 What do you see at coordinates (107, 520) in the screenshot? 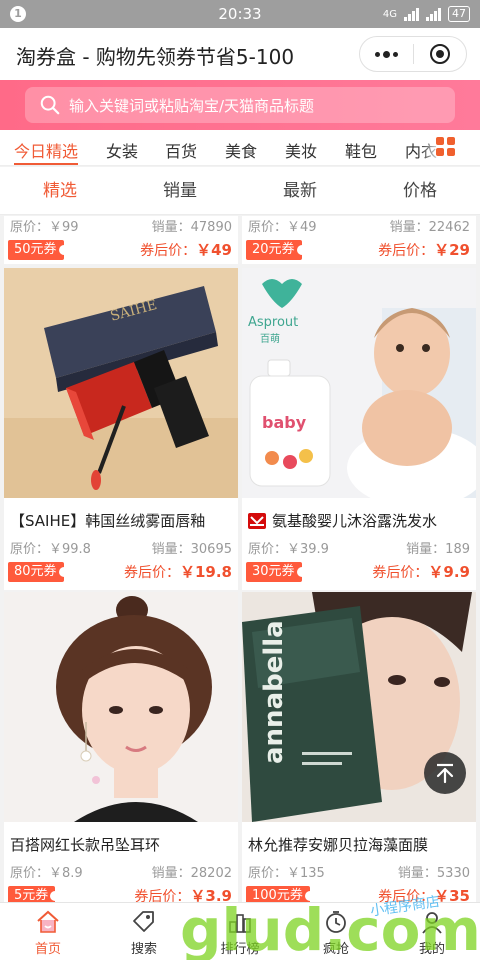
I see `product-name: 【SAIHE】韩国丝绒雾面唇釉` at bounding box center [107, 520].